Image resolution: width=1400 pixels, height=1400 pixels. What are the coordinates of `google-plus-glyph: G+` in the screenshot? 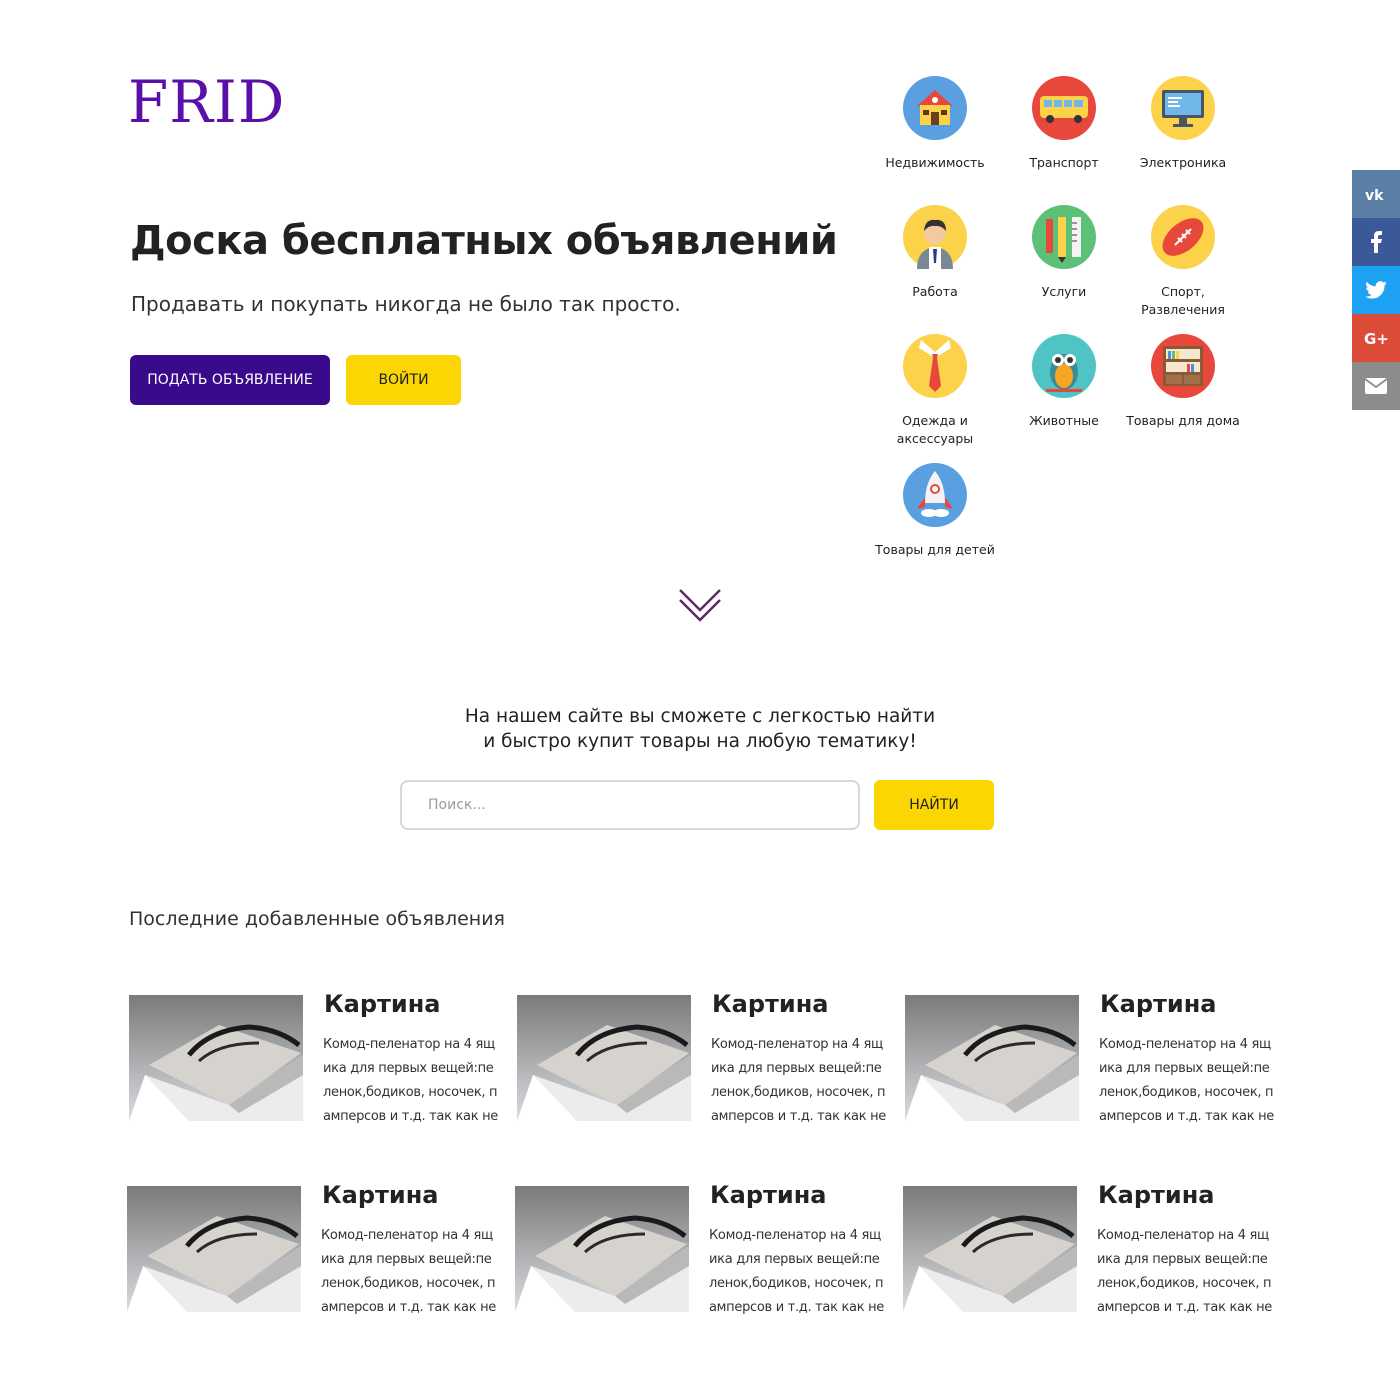 It's located at (1376, 338).